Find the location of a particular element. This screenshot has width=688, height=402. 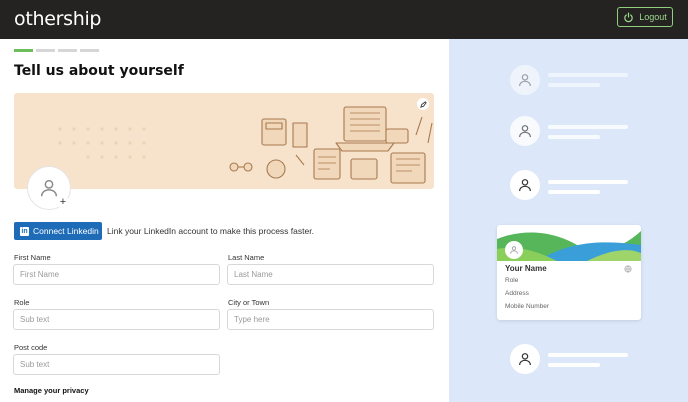

role-label: Role is located at coordinates (22, 302).